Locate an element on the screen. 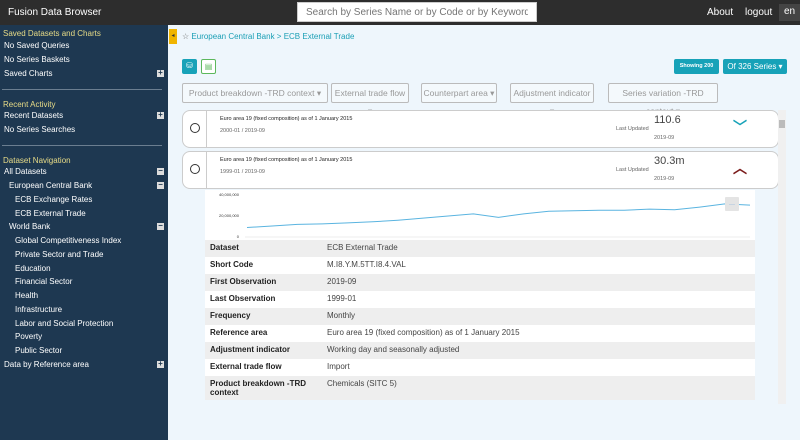  series-value: 30.3m is located at coordinates (669, 161).